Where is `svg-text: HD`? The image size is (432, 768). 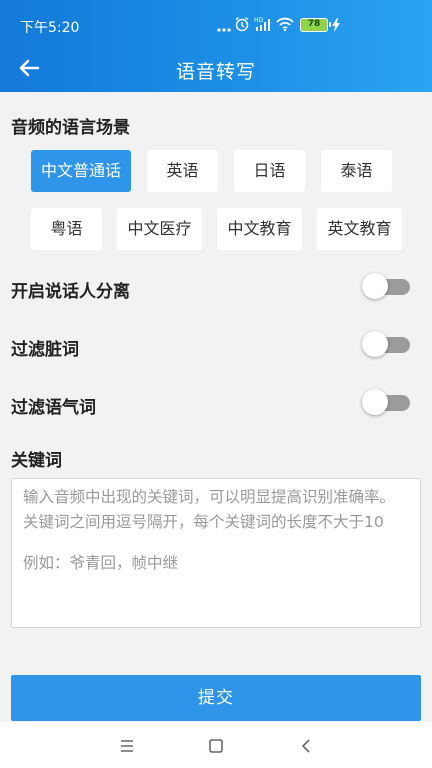 svg-text: HD is located at coordinates (259, 20).